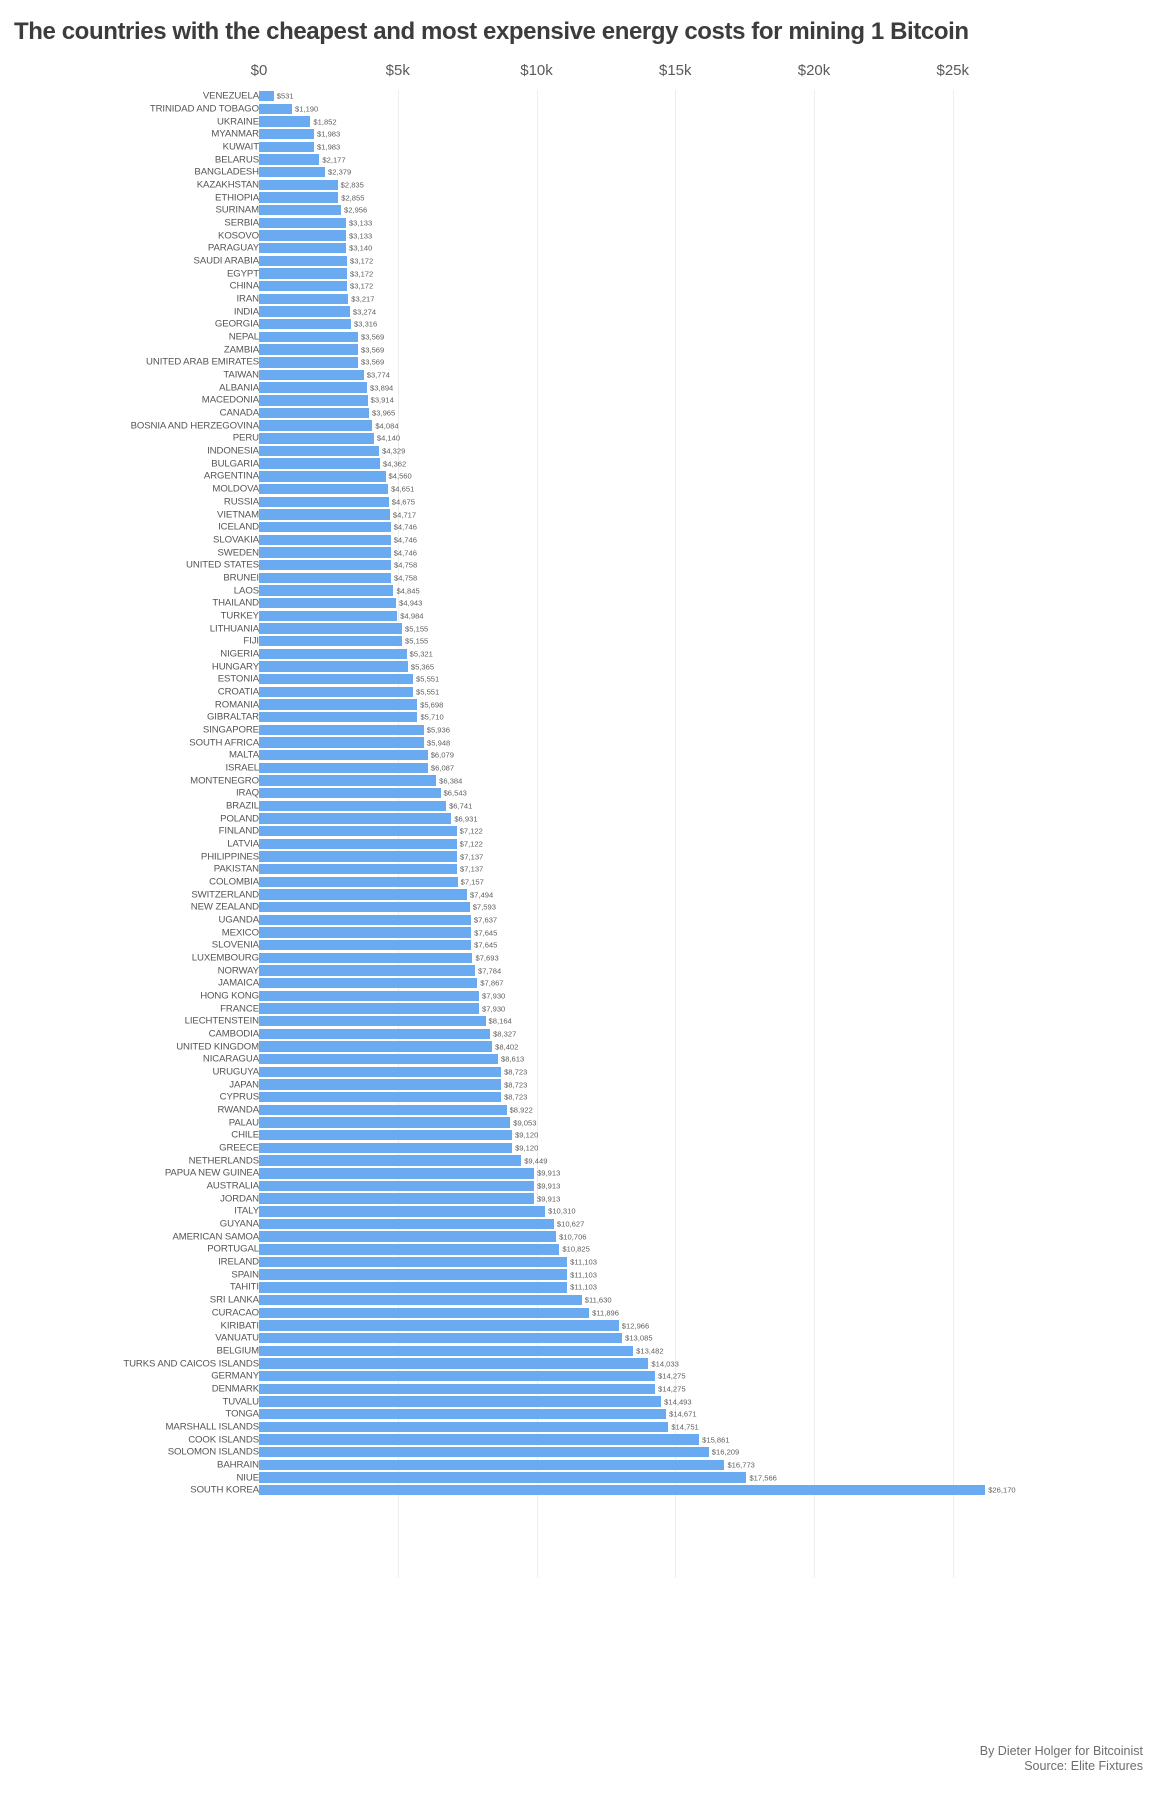  I want to click on category-label: FIJI, so click(251, 641).